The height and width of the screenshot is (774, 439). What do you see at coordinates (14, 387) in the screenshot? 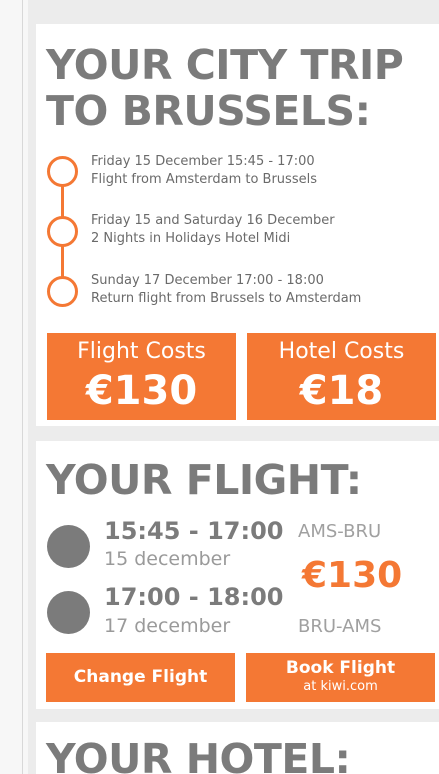
I see `left-panel-edge` at bounding box center [14, 387].